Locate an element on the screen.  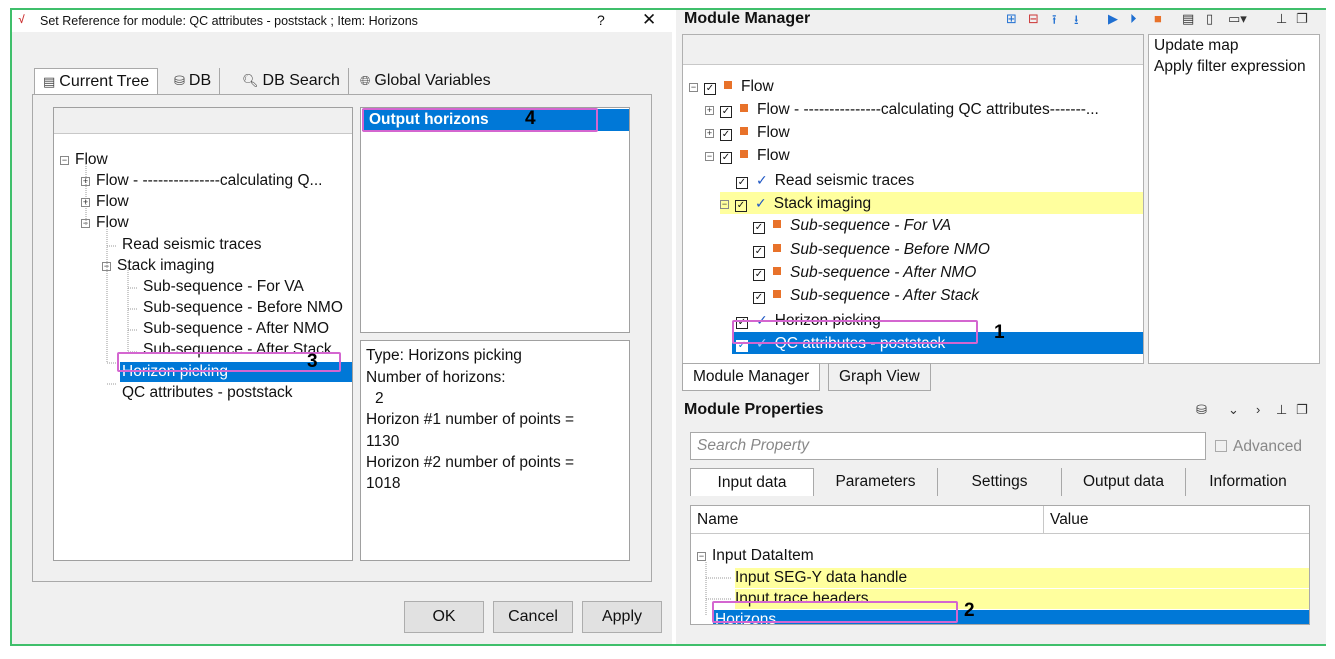
tree-item: + Flow is located at coordinates (105, 202).